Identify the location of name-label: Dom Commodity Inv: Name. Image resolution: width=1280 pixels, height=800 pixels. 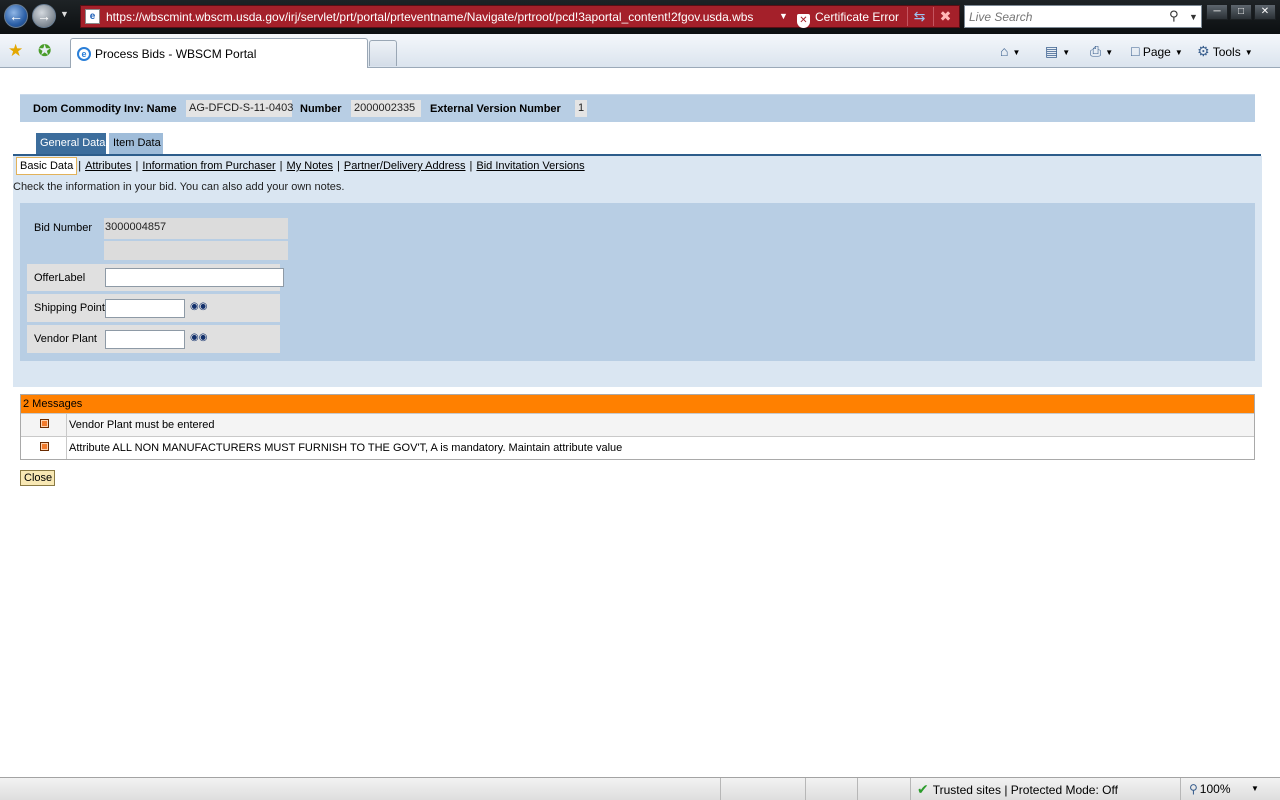
(105, 109).